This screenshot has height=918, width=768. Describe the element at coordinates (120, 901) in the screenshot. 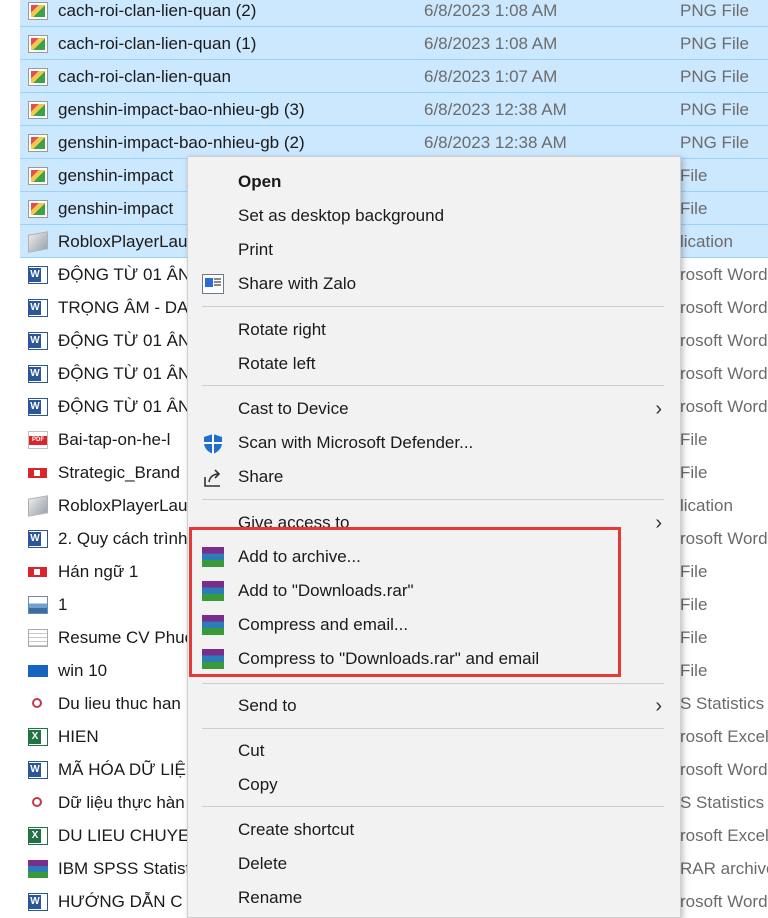

I see `file-name: HƯỚNG DẪN C` at that location.